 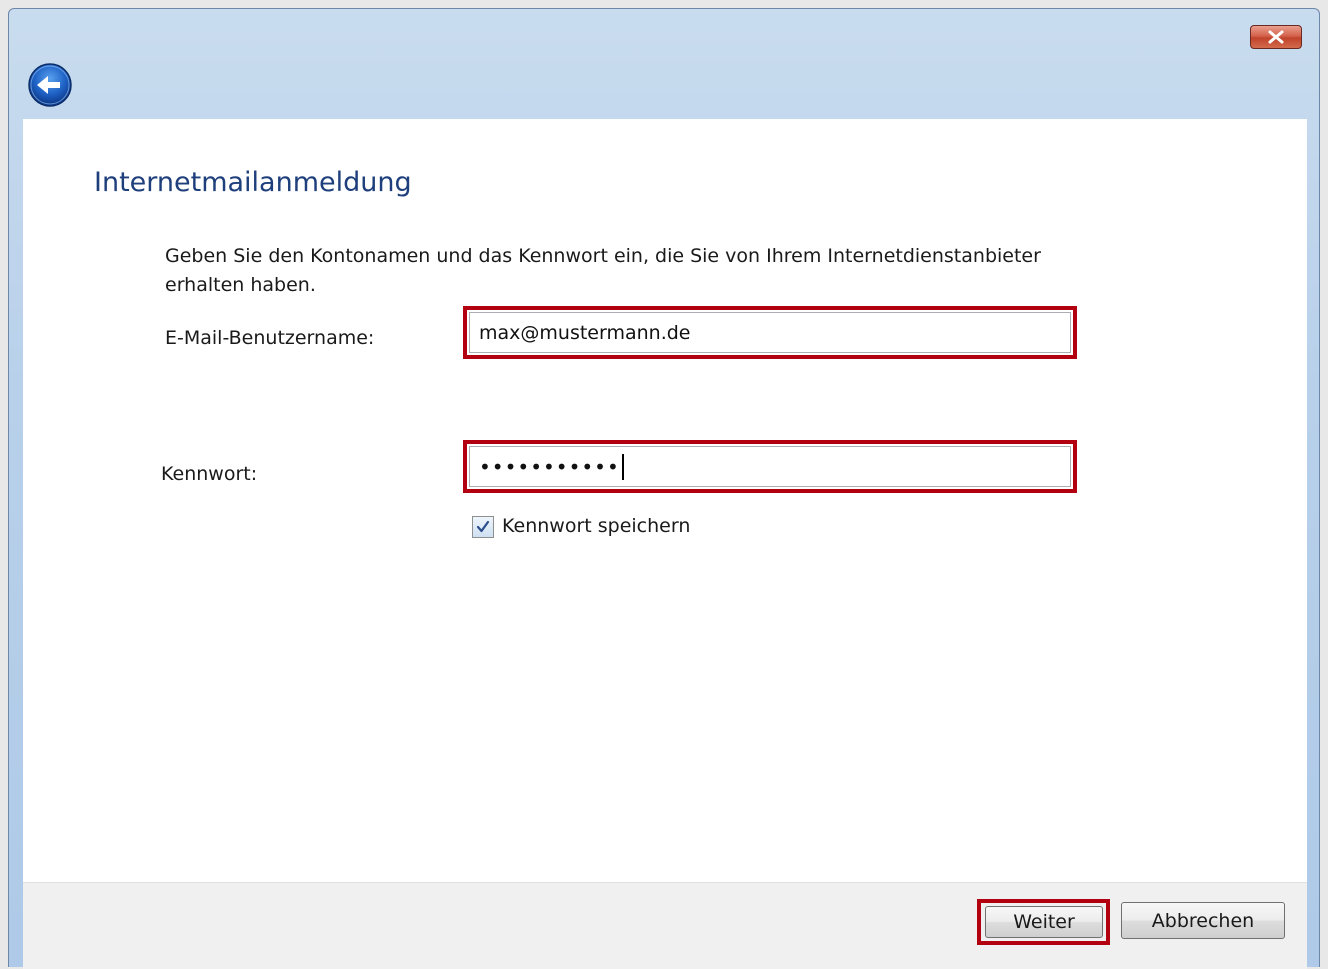 I want to click on password-field: •••••••••••, so click(x=770, y=466).